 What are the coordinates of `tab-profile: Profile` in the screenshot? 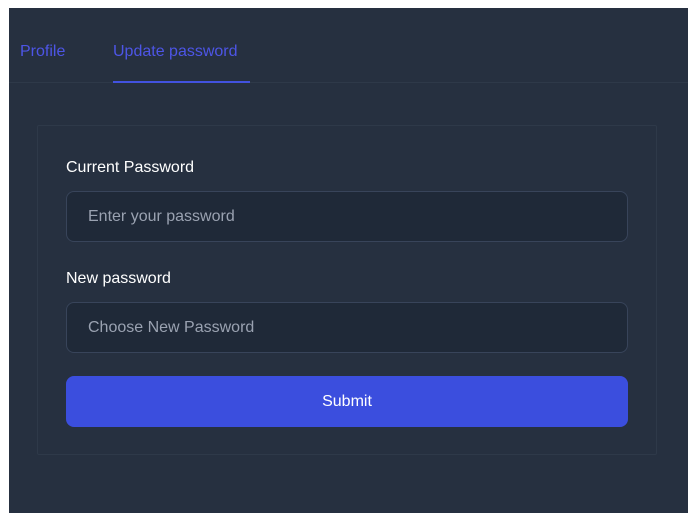 It's located at (42, 52).